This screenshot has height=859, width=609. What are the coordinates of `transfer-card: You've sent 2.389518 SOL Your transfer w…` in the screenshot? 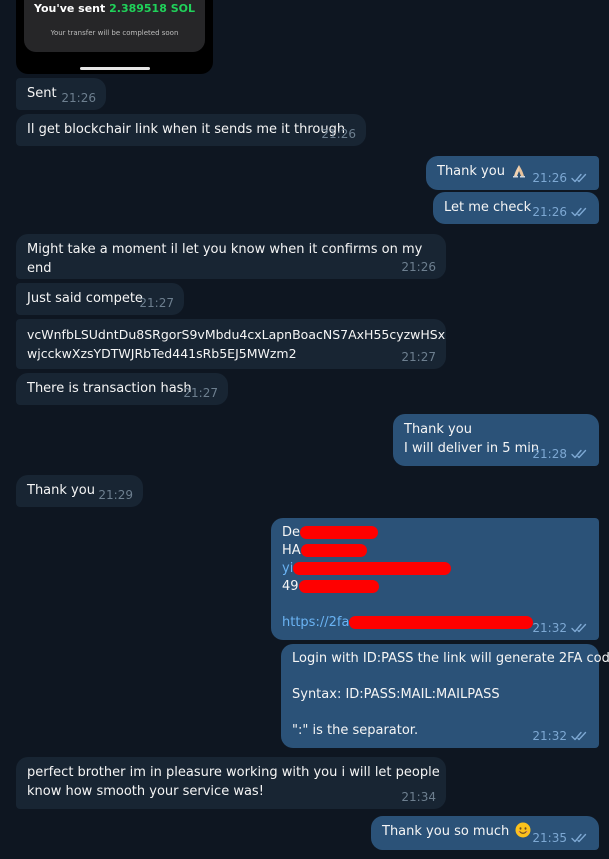 It's located at (114, 26).